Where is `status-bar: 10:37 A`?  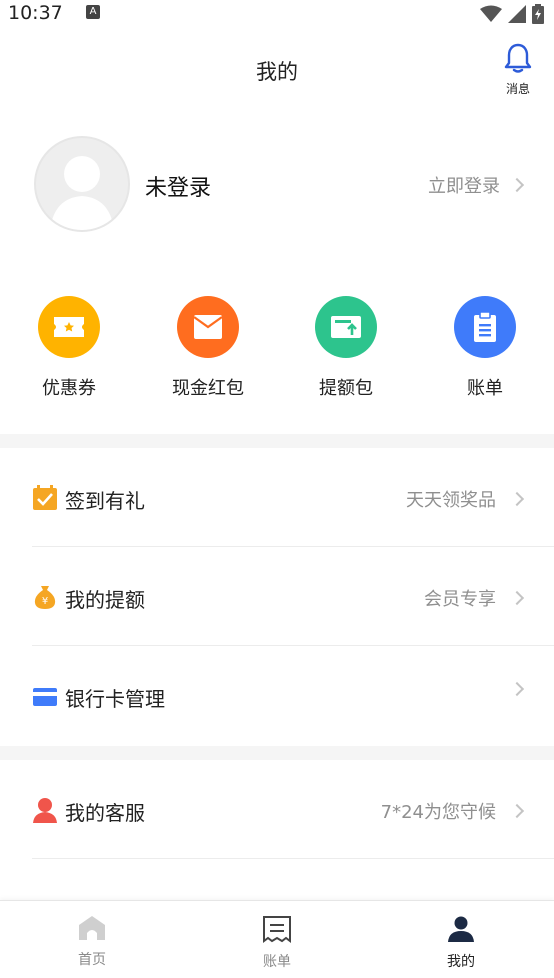 status-bar: 10:37 A is located at coordinates (277, 14).